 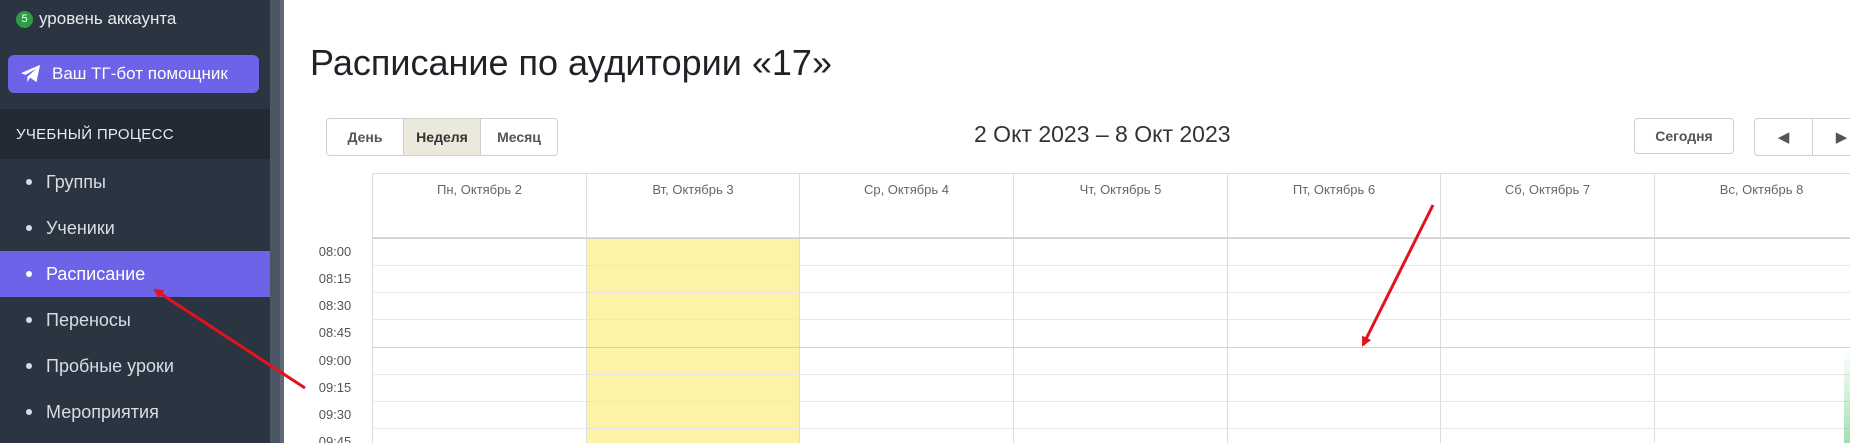 I want to click on sidebar-item-events: Мероприятия, so click(x=135, y=412).